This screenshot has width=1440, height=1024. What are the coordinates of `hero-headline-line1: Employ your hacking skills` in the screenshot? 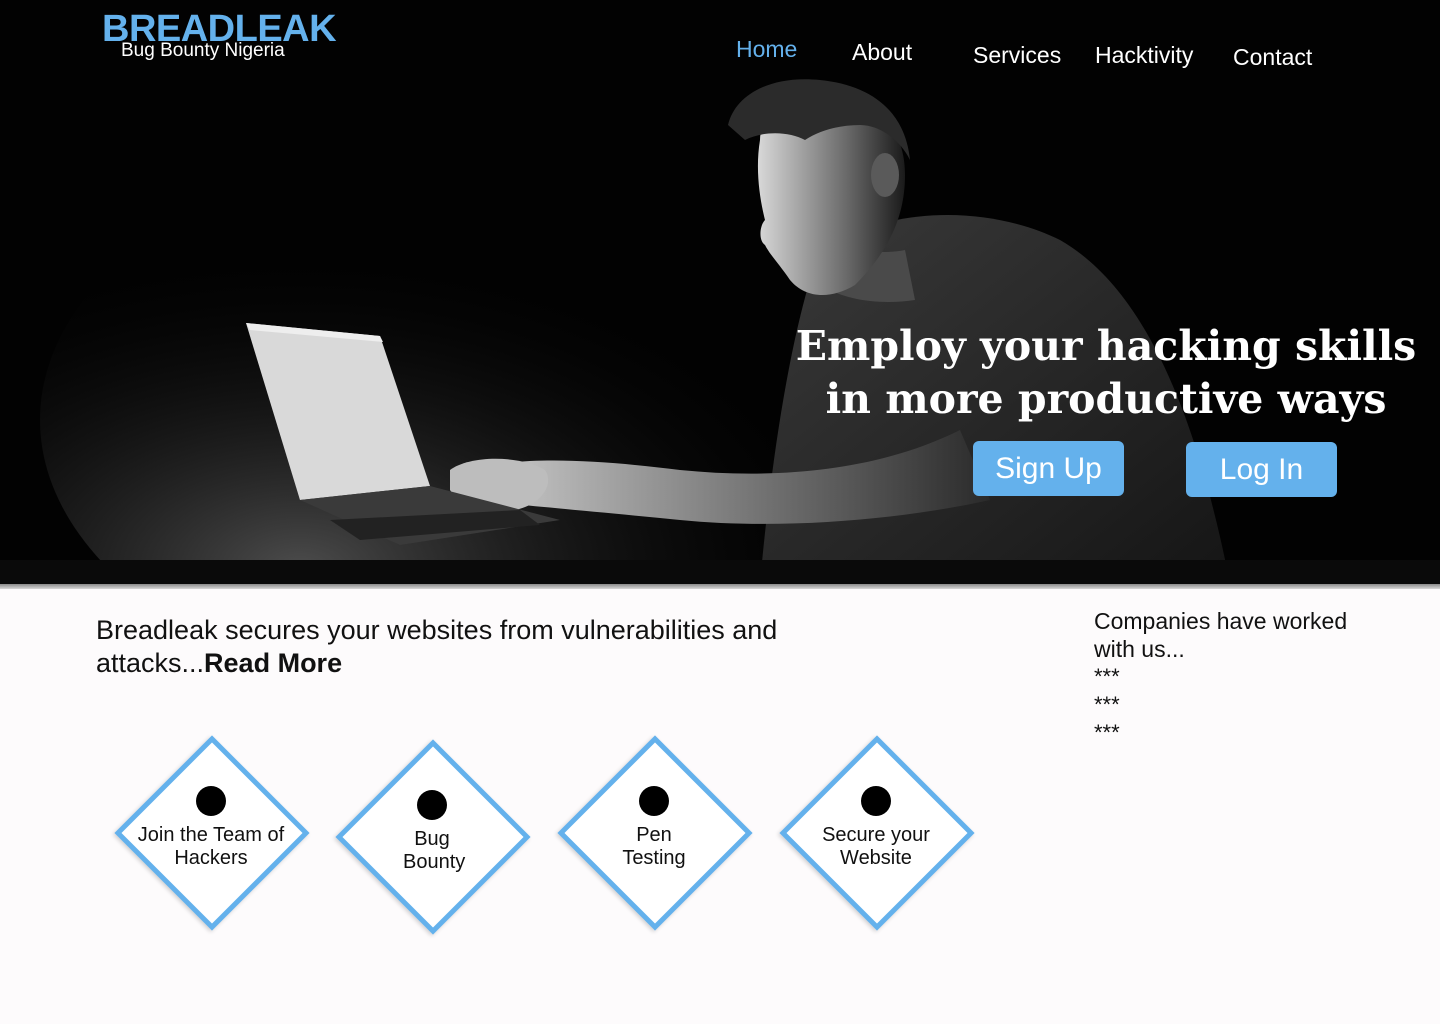 It's located at (1106, 346).